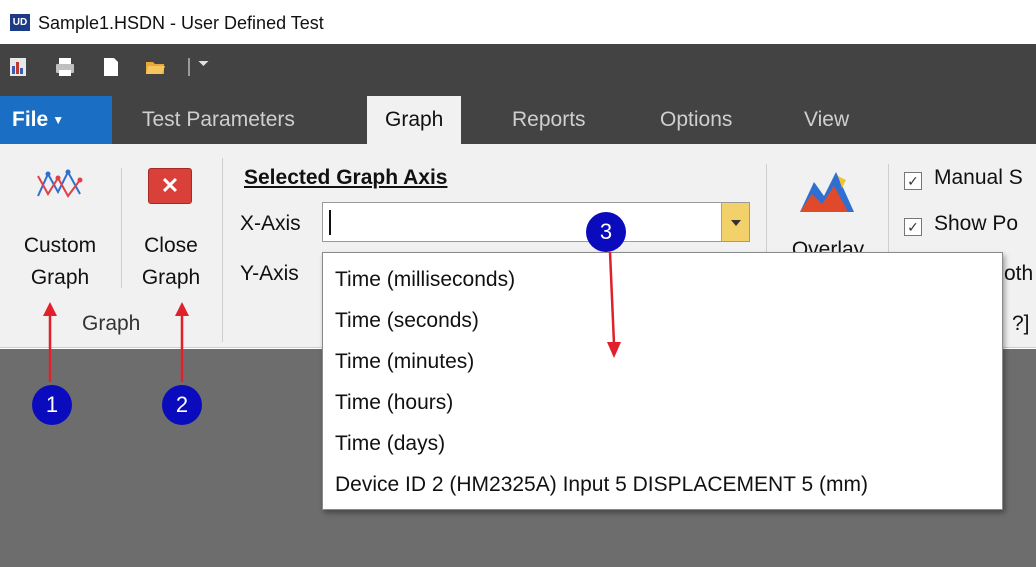 Image resolution: width=1036 pixels, height=567 pixels. Describe the element at coordinates (332, 316) in the screenshot. I see `annotation-arrows` at that location.